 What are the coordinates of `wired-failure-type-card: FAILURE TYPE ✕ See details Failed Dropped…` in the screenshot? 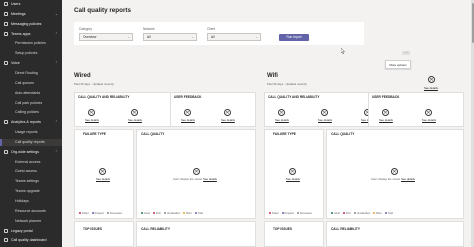 It's located at (104, 174).